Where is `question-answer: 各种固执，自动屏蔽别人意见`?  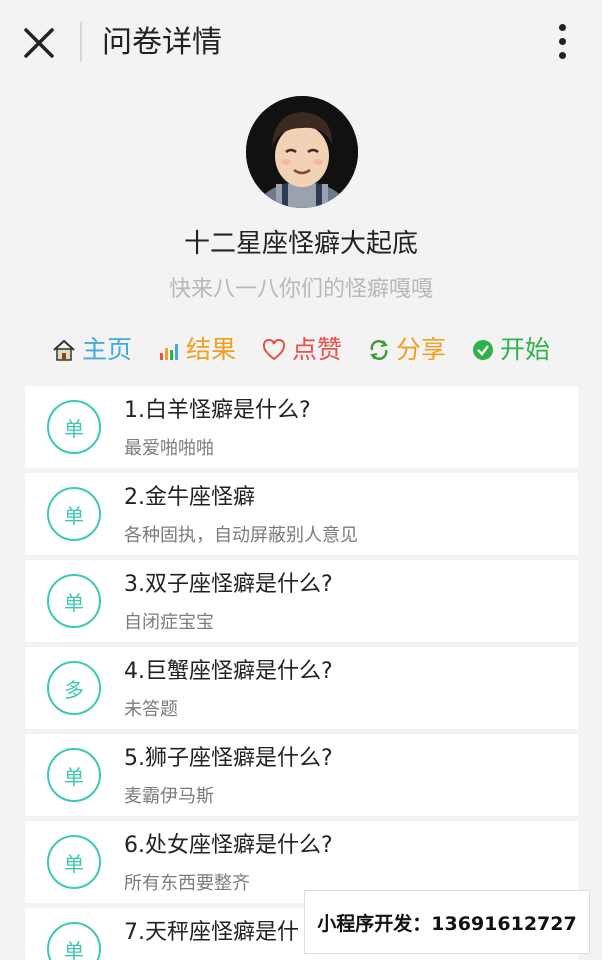 question-answer: 各种固执，自动屏蔽别人意见 is located at coordinates (241, 535).